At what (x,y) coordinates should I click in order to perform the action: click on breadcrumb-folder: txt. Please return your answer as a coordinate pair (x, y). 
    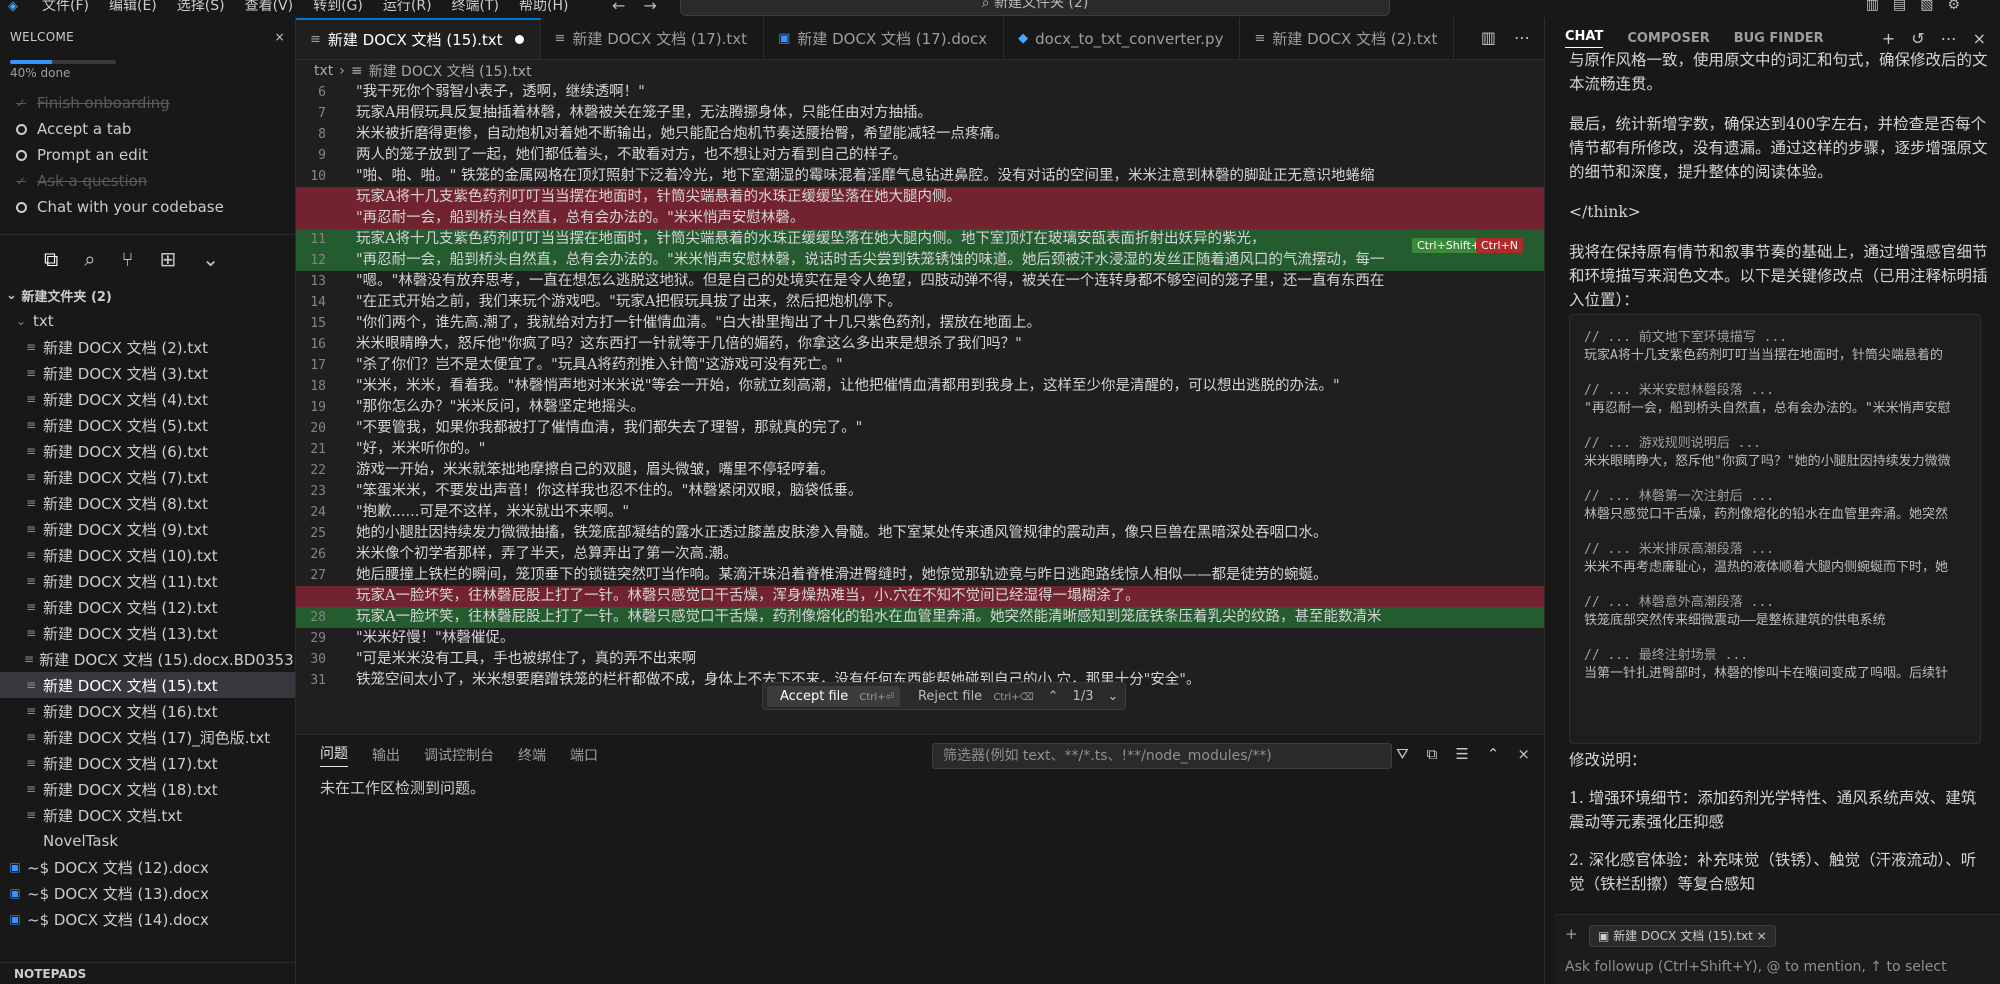
    Looking at the image, I should click on (323, 71).